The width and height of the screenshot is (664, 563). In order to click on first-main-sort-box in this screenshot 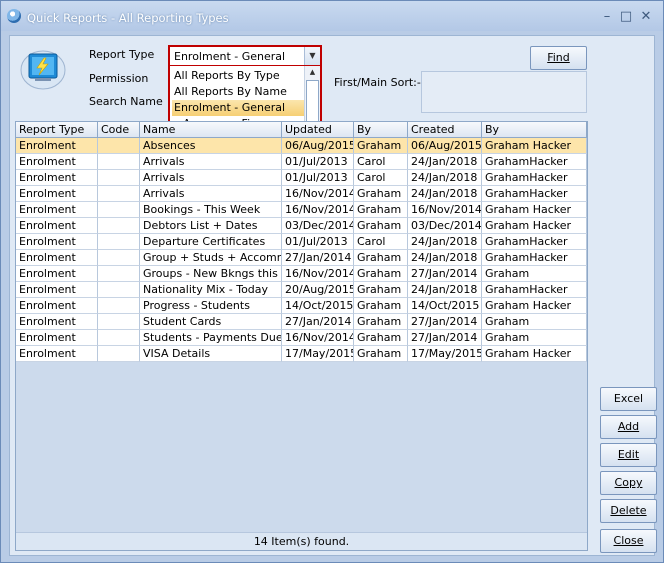, I will do `click(504, 92)`.